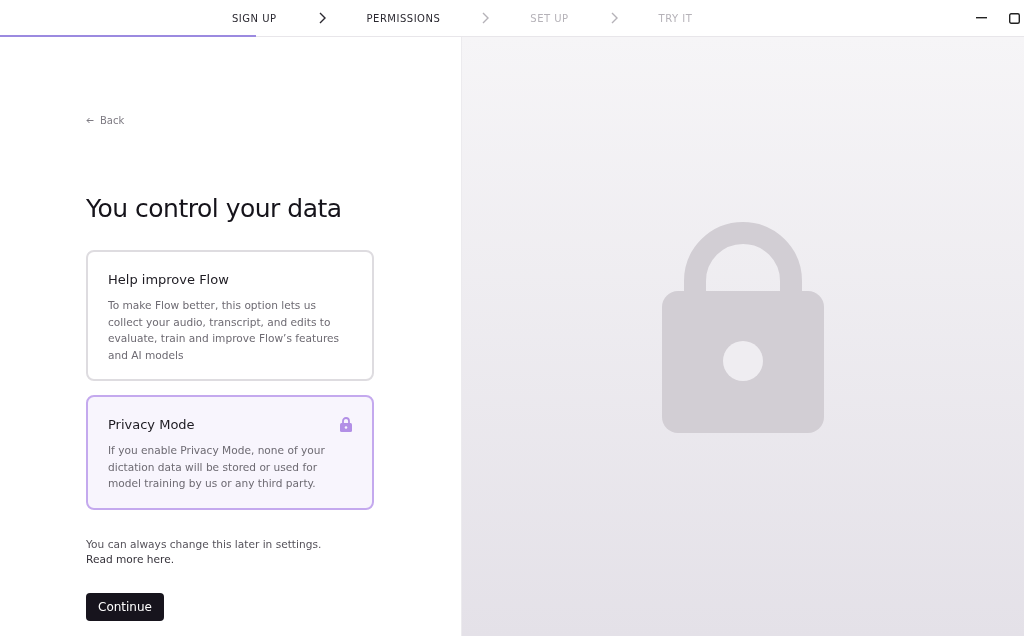 The height and width of the screenshot is (636, 1024). Describe the element at coordinates (1014, 18) in the screenshot. I see `maximize-icon` at that location.